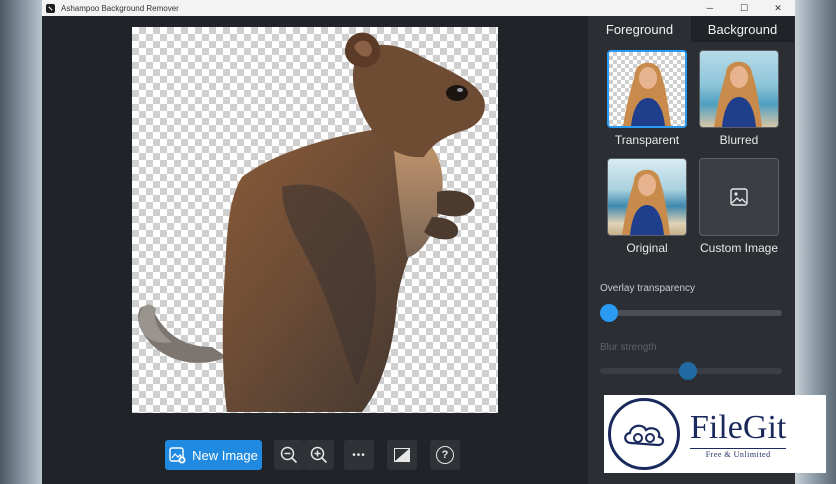  I want to click on blur-strength-label: Blur strength, so click(628, 347).